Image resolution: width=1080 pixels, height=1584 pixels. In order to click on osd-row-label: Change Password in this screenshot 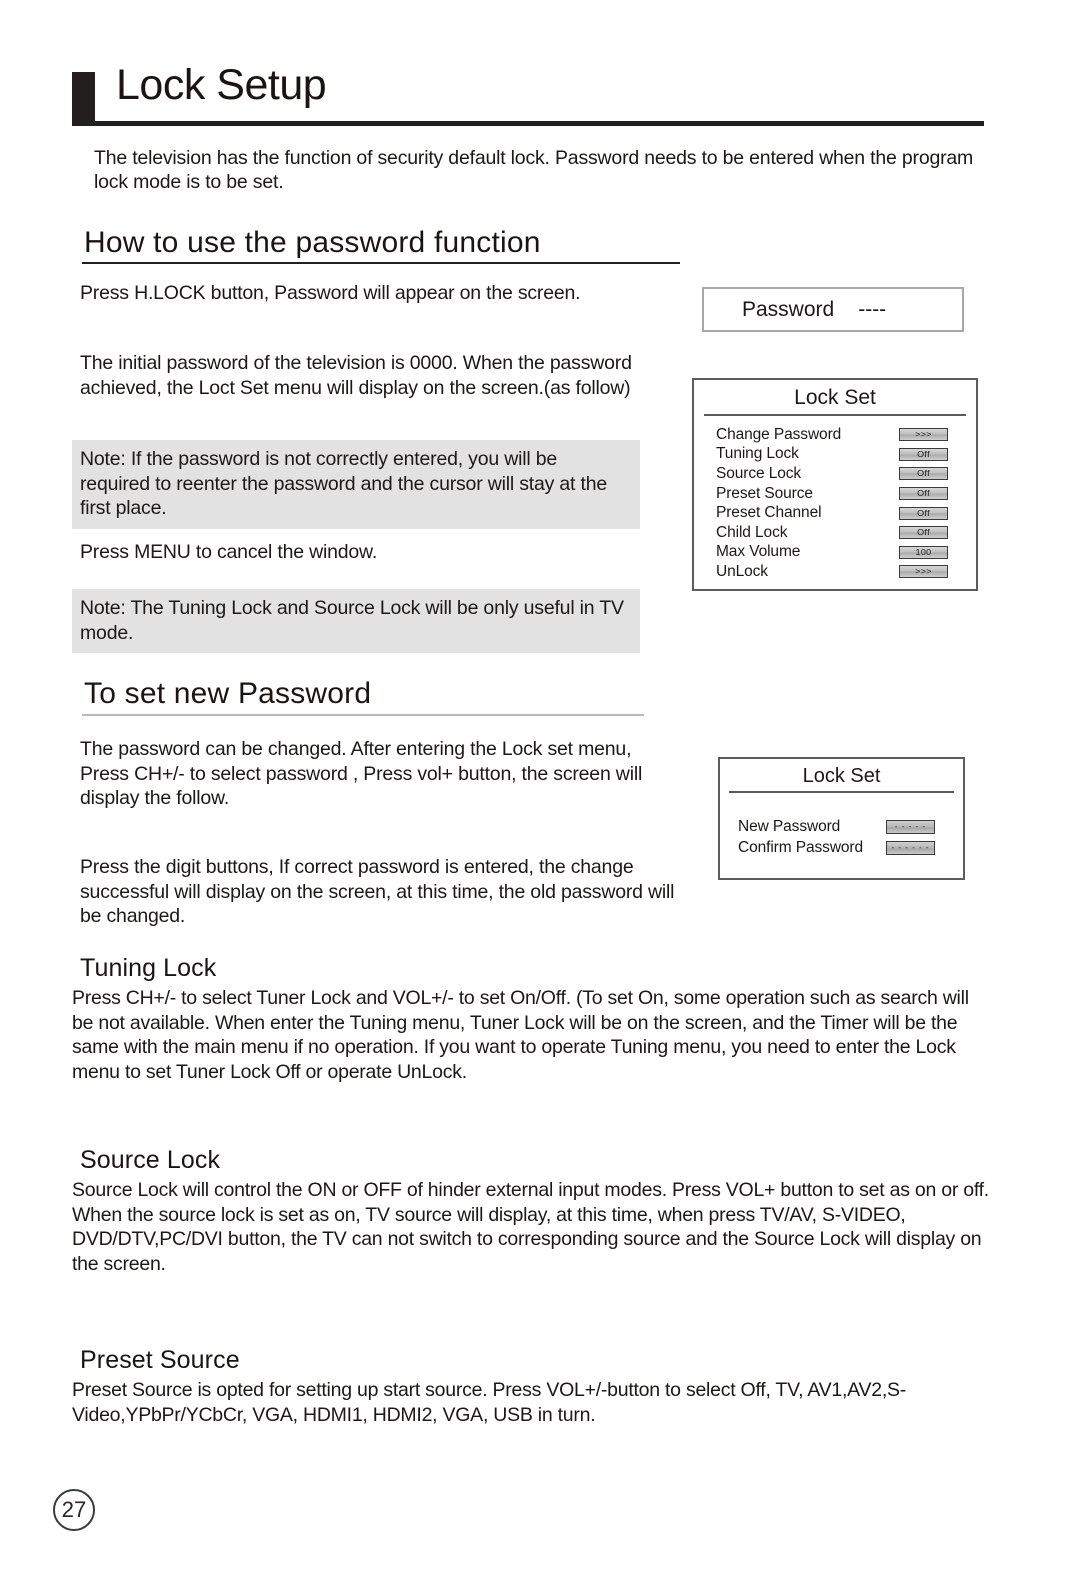, I will do `click(779, 434)`.